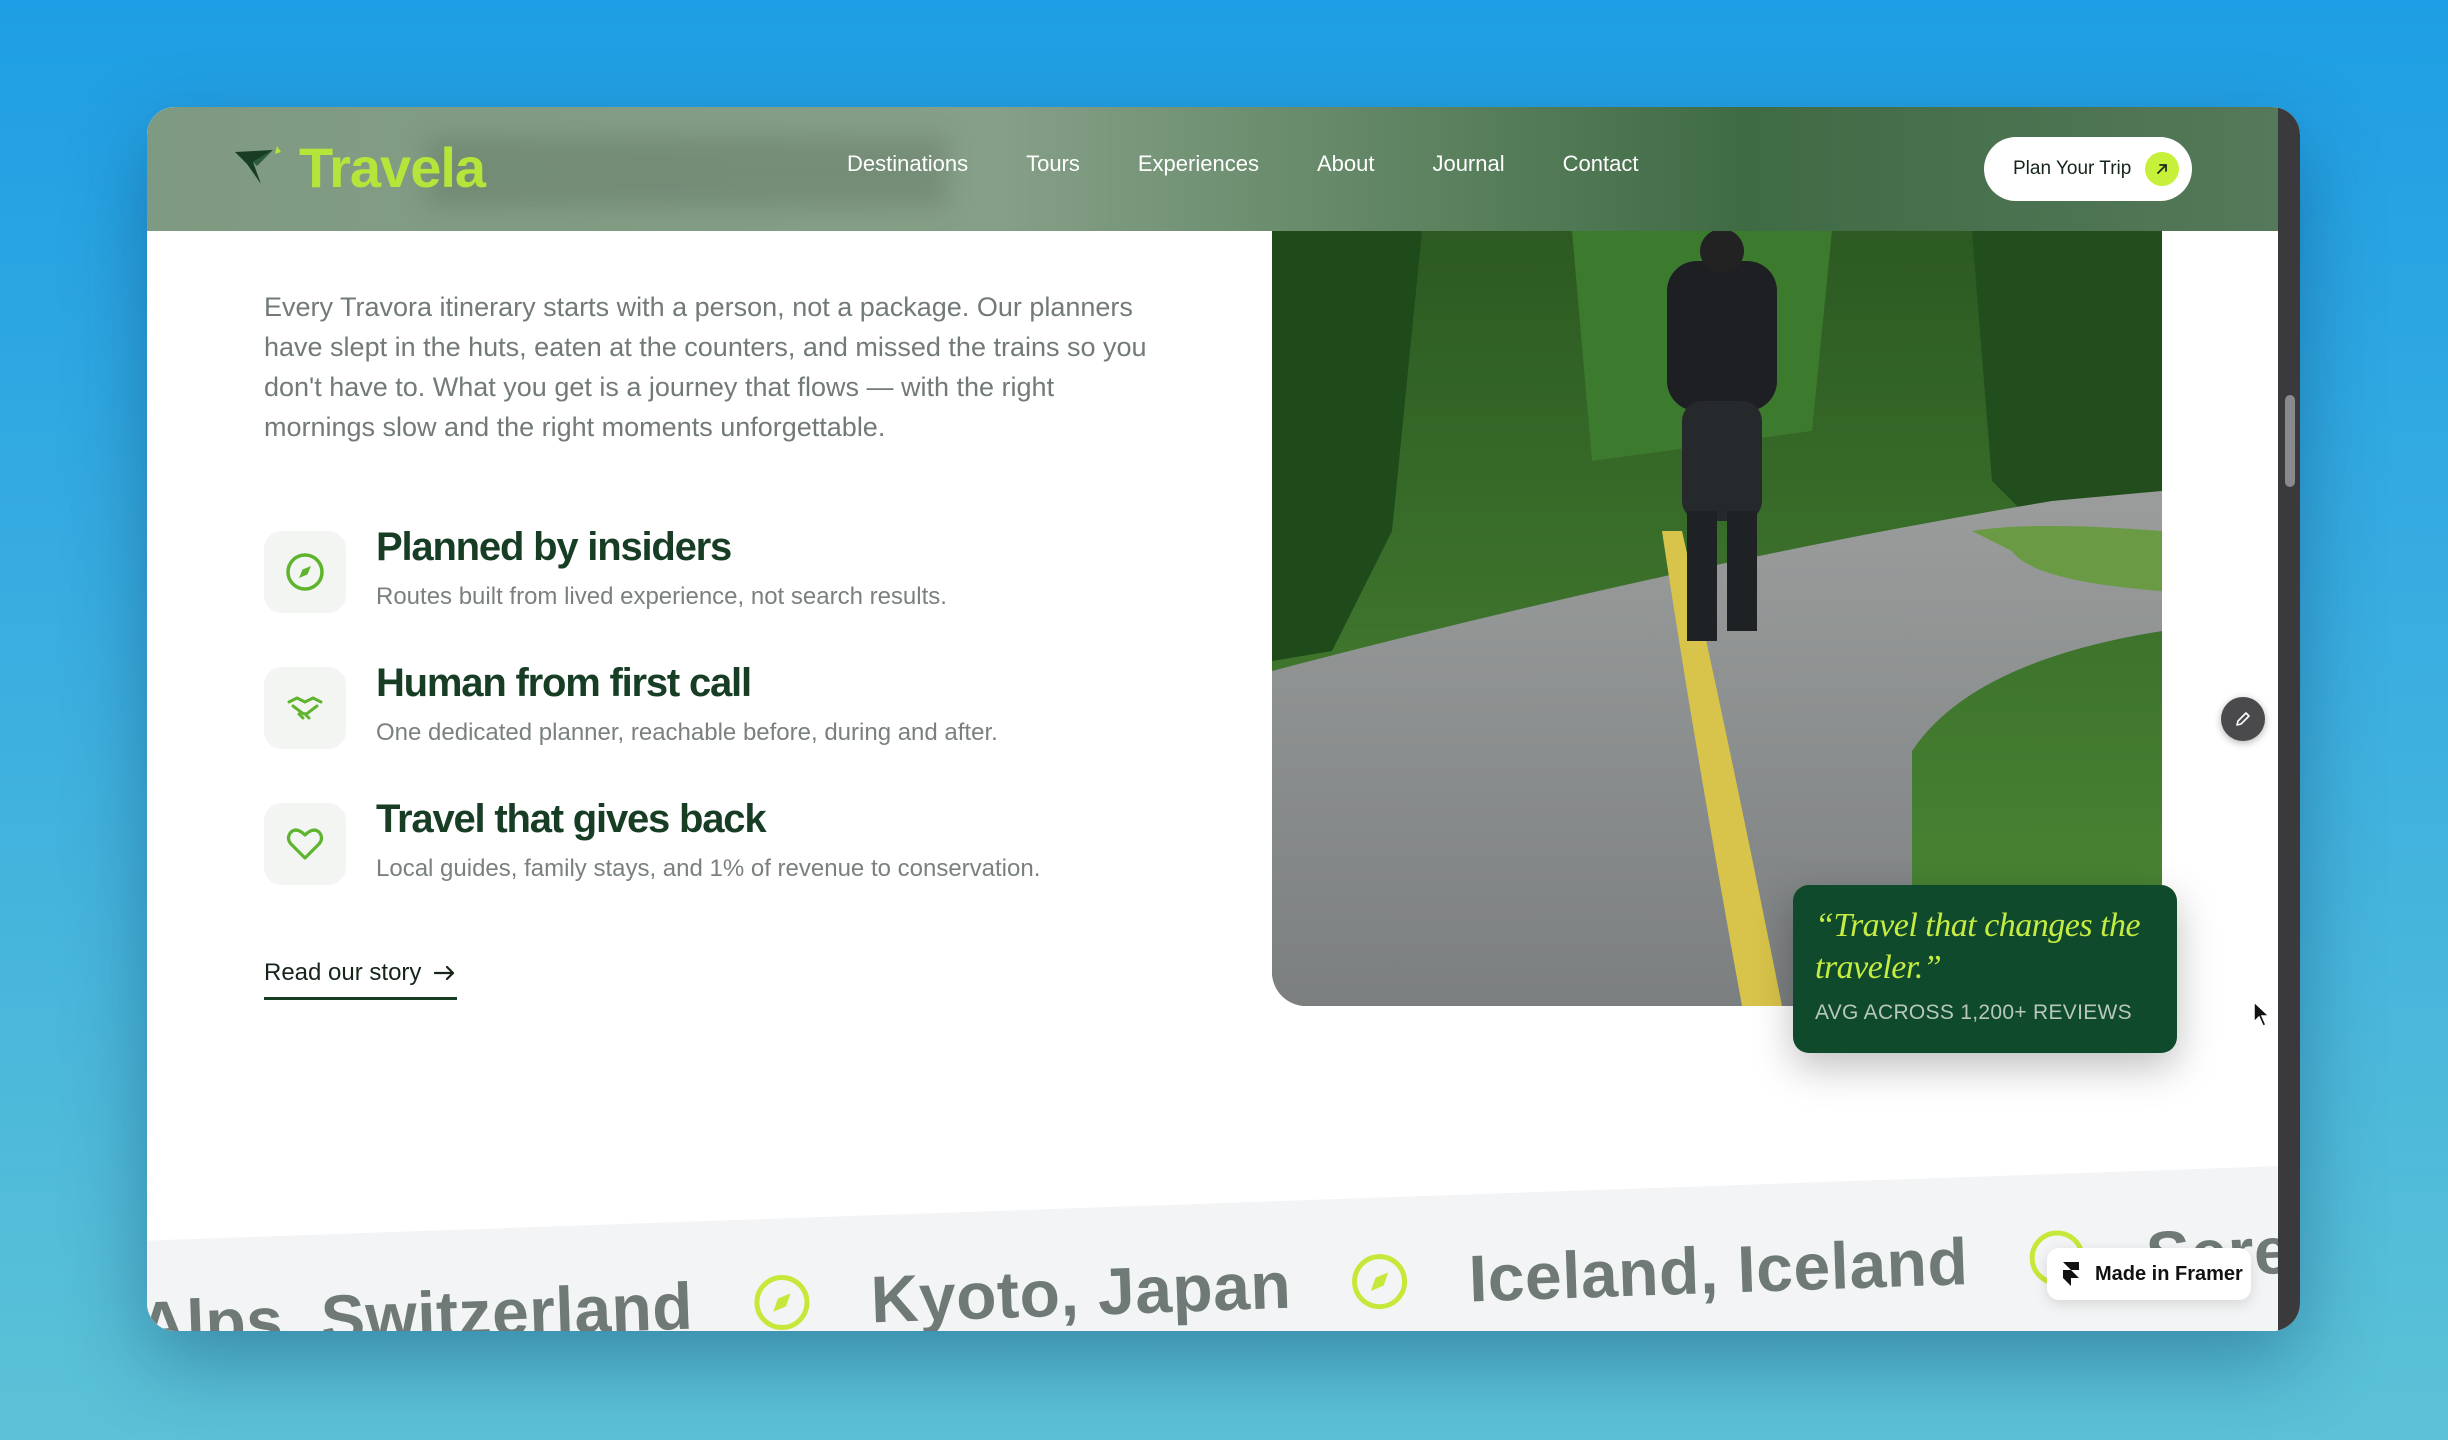 This screenshot has width=2448, height=1440. Describe the element at coordinates (907, 164) in the screenshot. I see `nav-destinations: Destinations` at that location.